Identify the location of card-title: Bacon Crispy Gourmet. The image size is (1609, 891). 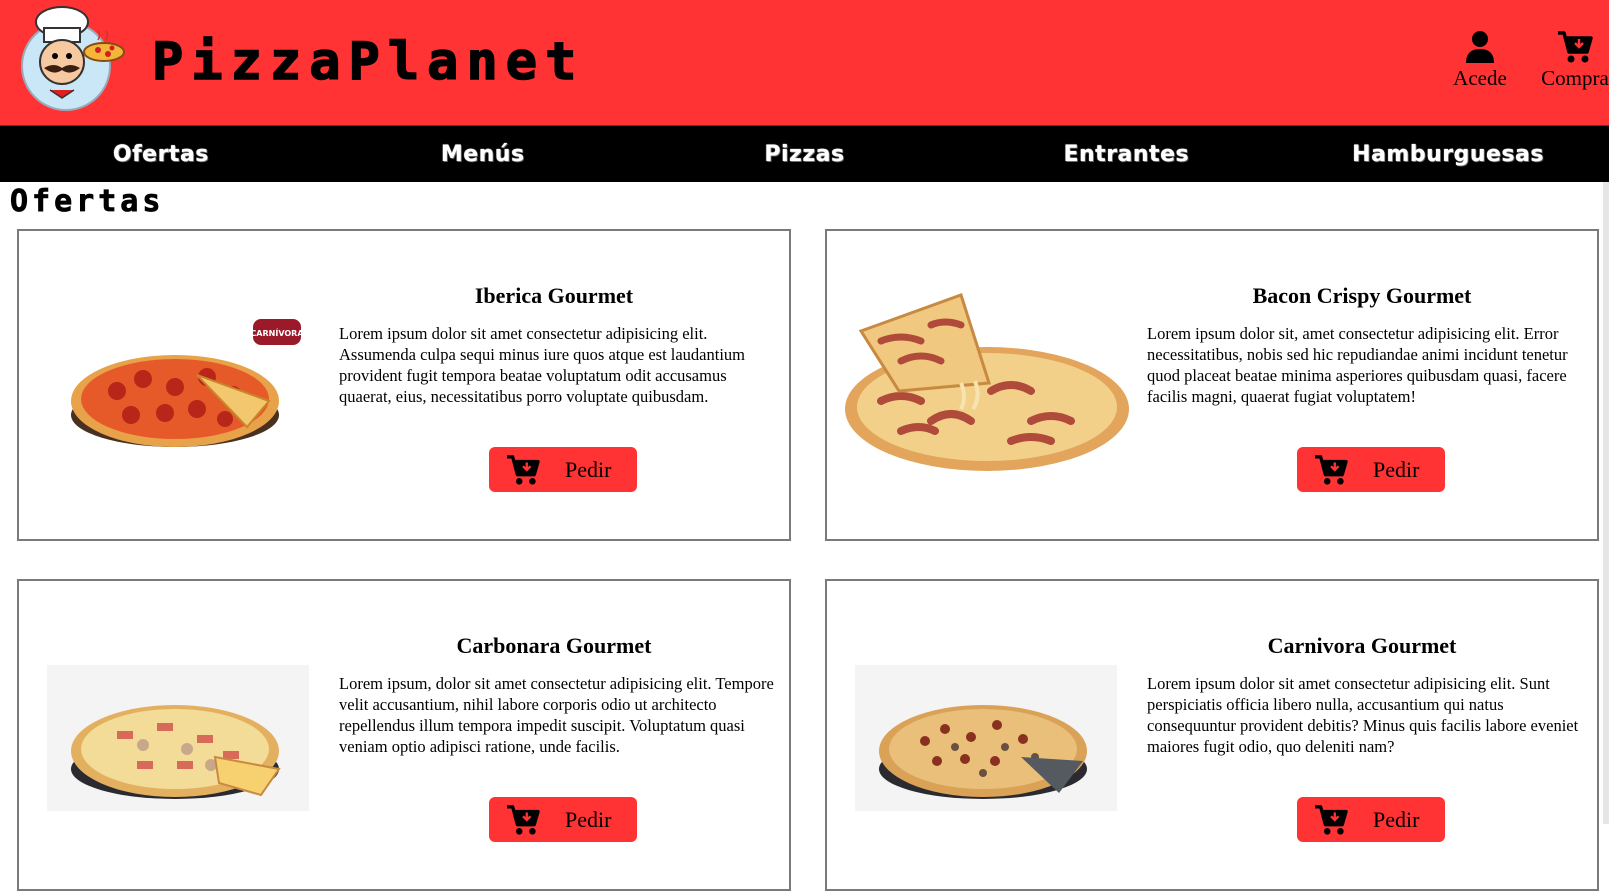
(1362, 295).